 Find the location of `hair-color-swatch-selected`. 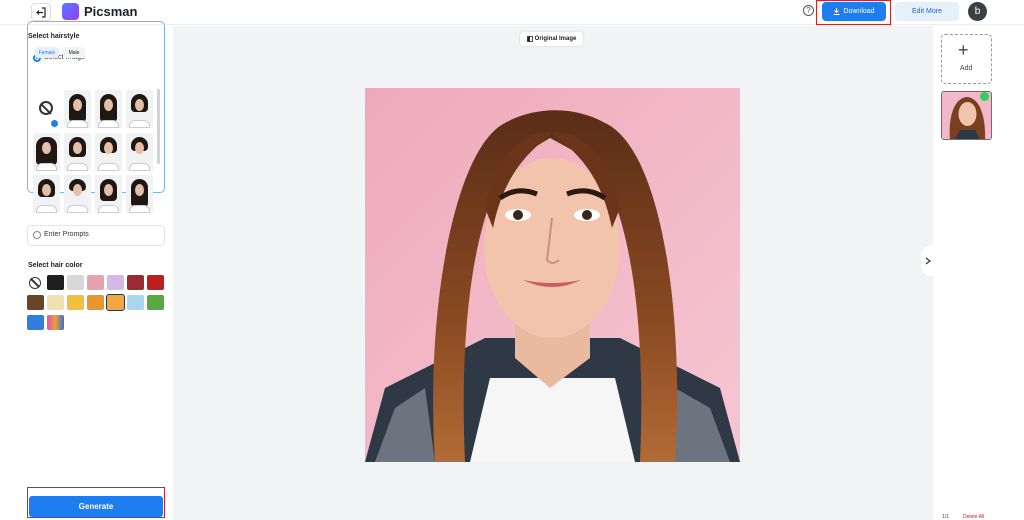

hair-color-swatch-selected is located at coordinates (115, 302).